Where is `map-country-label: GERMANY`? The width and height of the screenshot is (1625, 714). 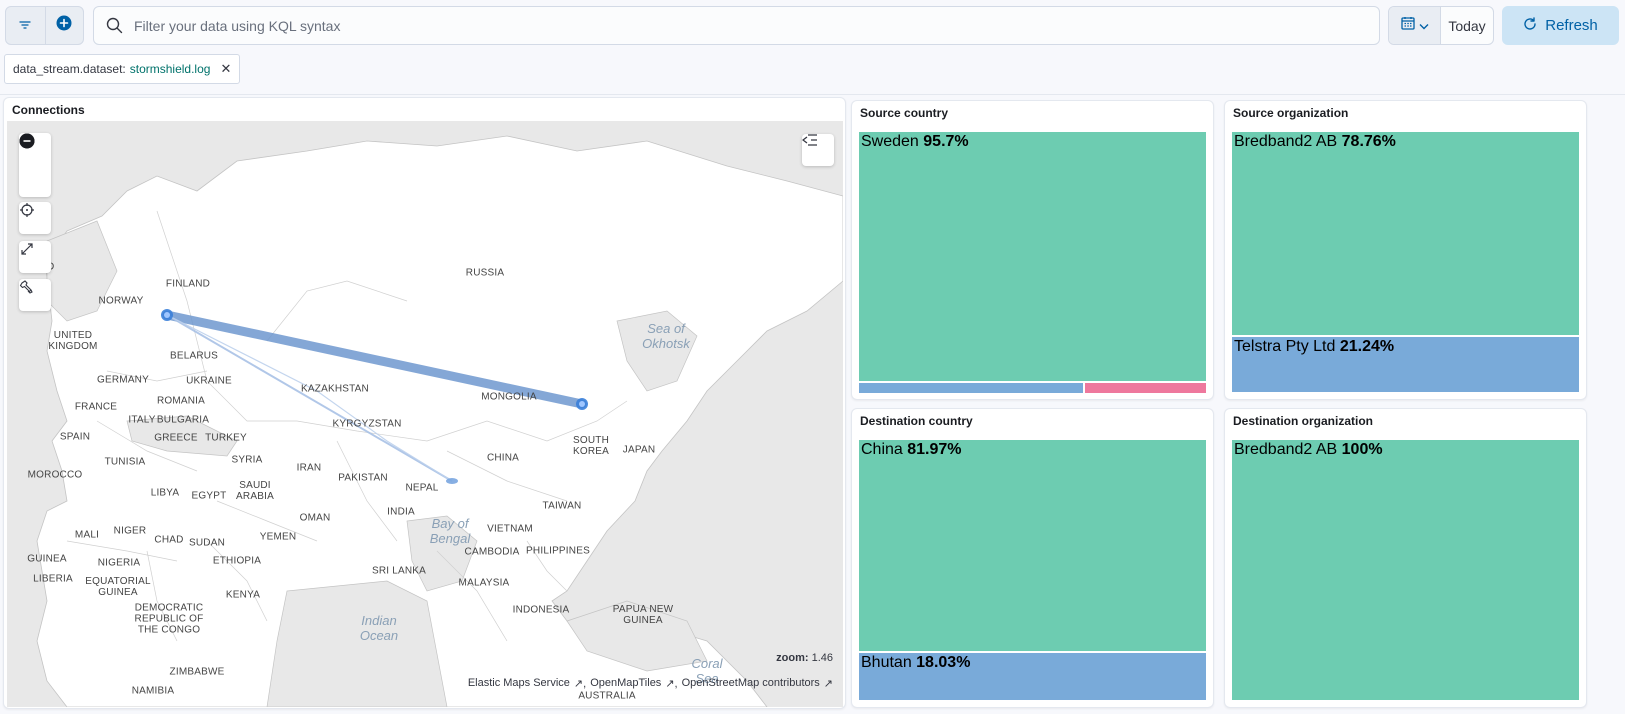 map-country-label: GERMANY is located at coordinates (123, 380).